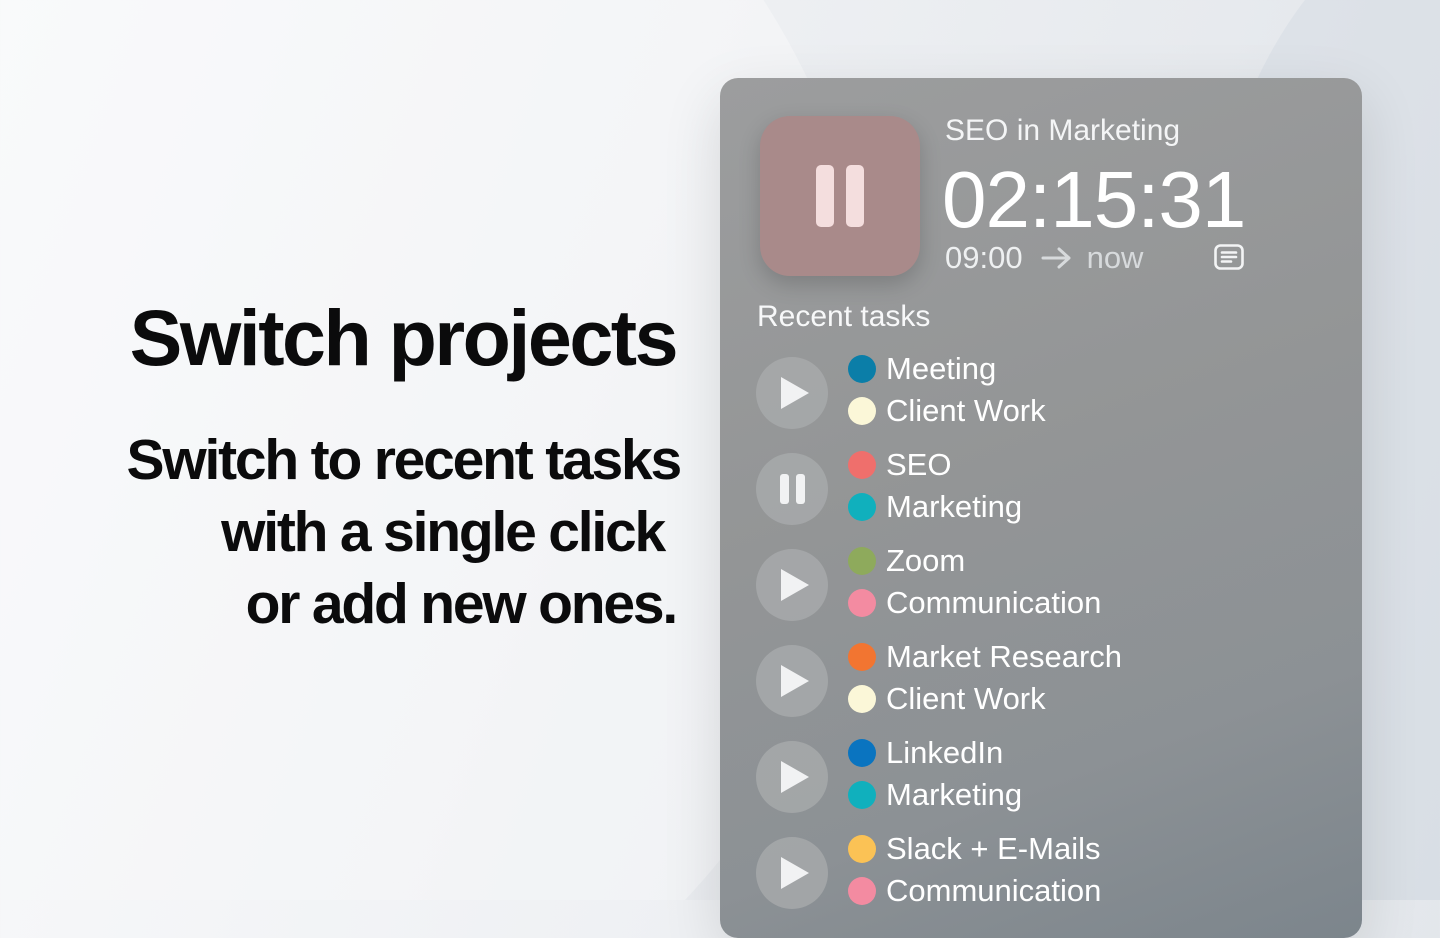 This screenshot has height=938, width=1440. What do you see at coordinates (1046, 496) in the screenshot?
I see `task-row: SEO Marketing` at bounding box center [1046, 496].